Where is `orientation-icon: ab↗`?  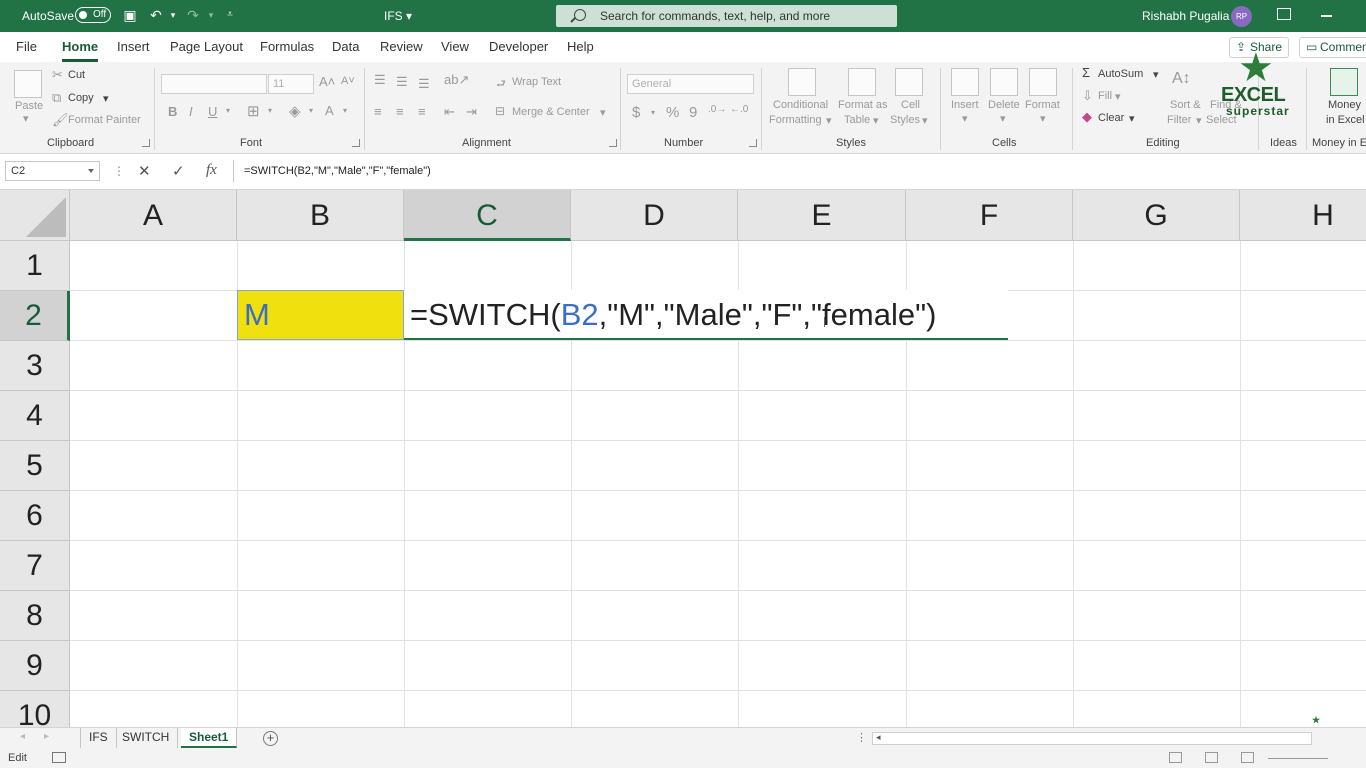
orientation-icon: ab↗ is located at coordinates (456, 80).